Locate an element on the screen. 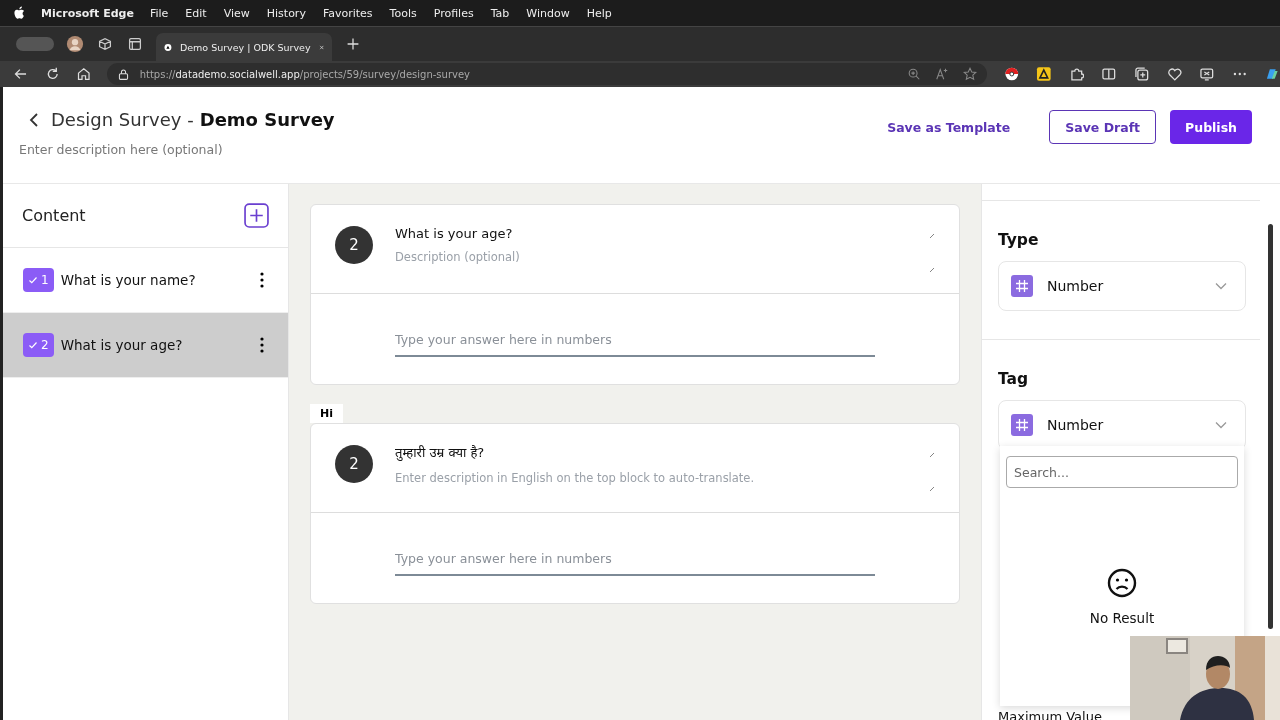 The width and height of the screenshot is (1280, 720). browser-tab: Demo Survey | ODK Survey is located at coordinates (244, 47).